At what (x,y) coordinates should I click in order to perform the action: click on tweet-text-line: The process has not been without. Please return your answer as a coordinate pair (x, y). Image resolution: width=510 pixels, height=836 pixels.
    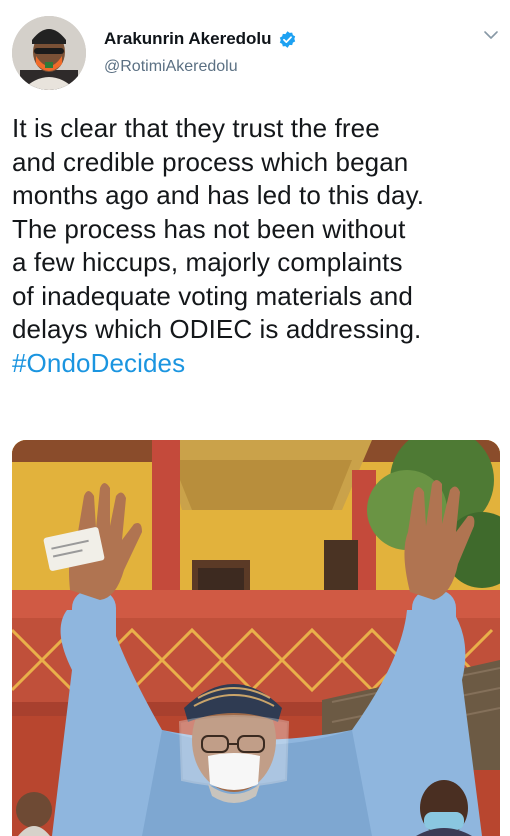
    Looking at the image, I should click on (209, 228).